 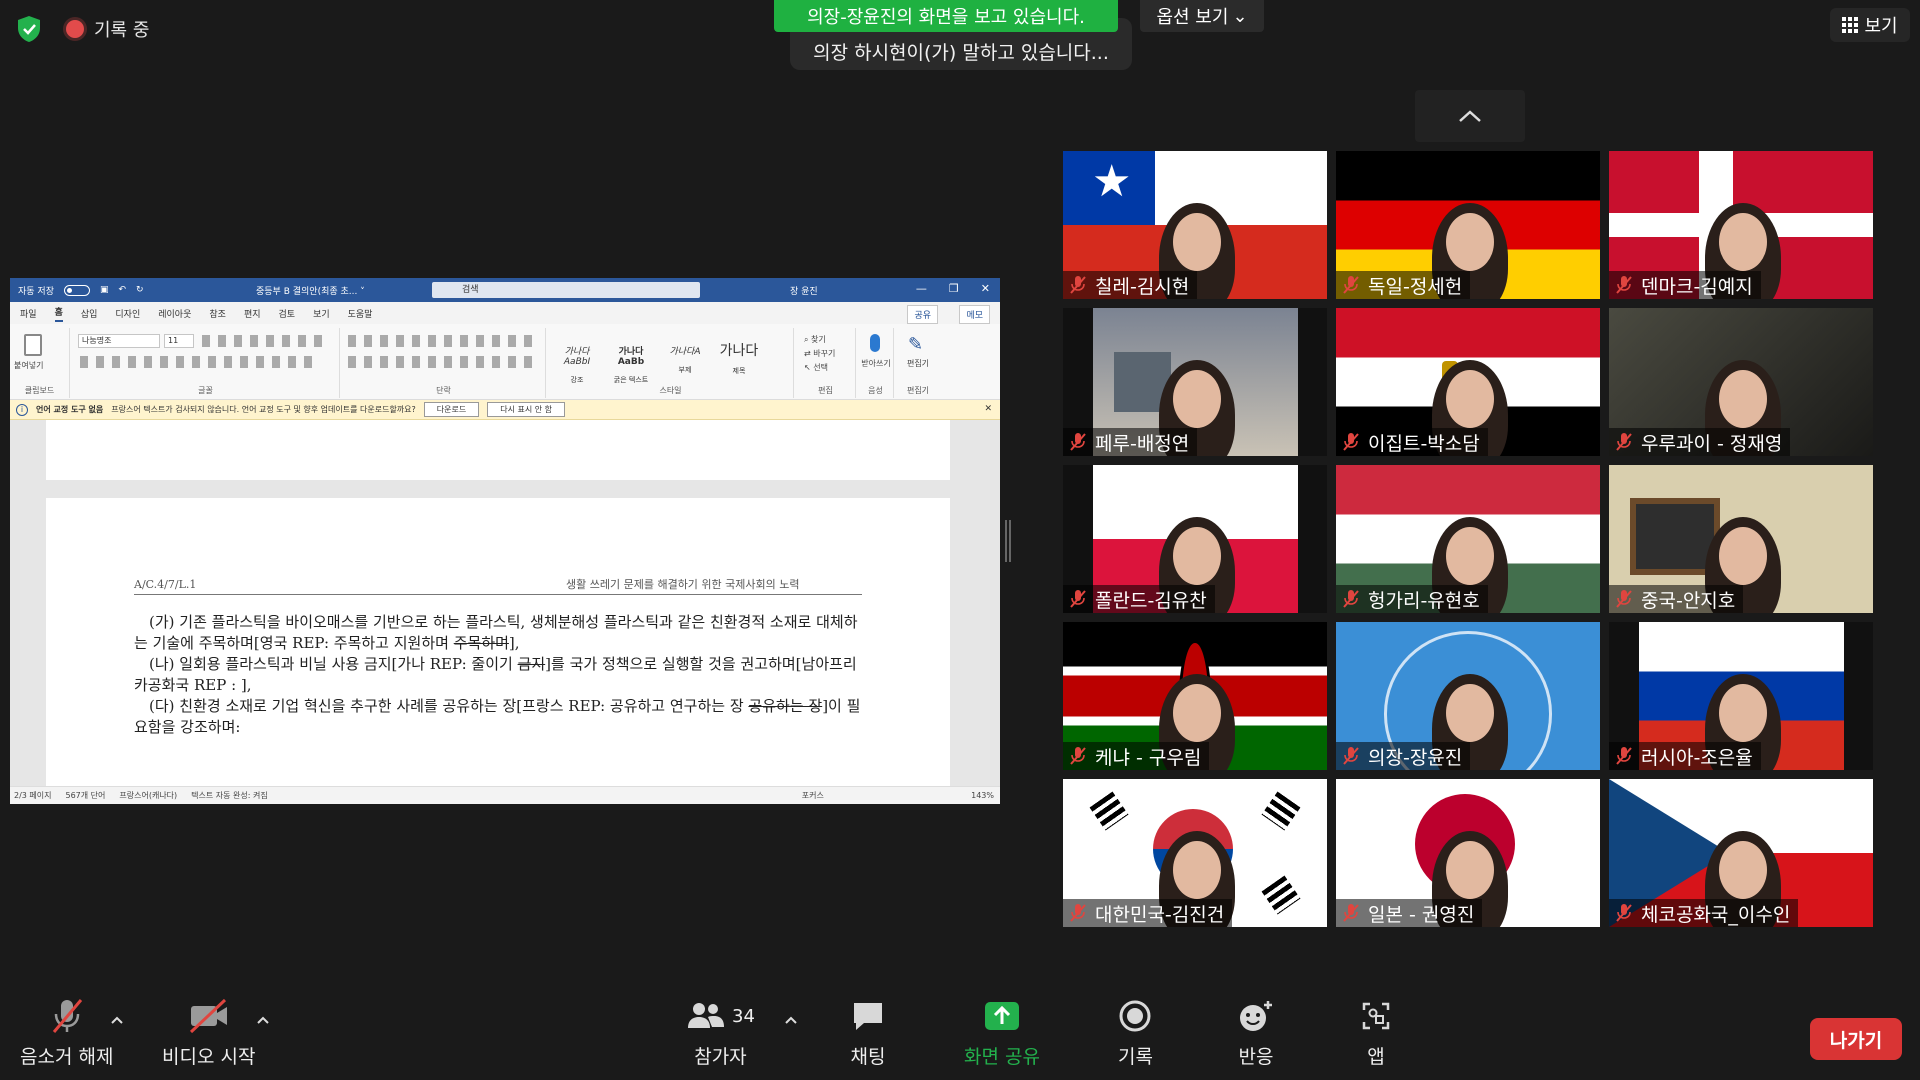 I want to click on unmute-button: 음소거 해제, so click(x=66, y=1032).